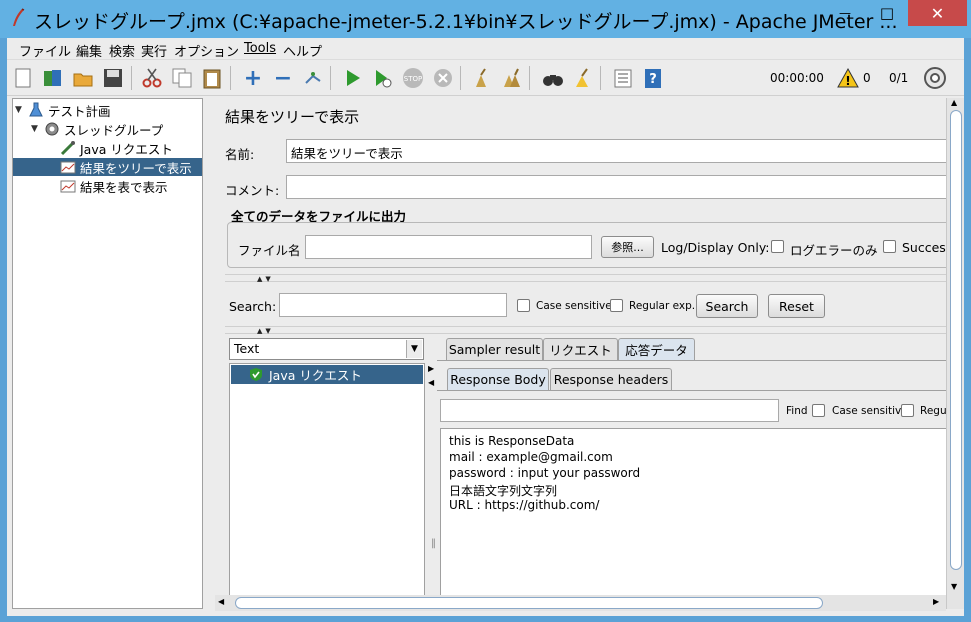 This screenshot has width=971, height=622. What do you see at coordinates (36, 110) in the screenshot?
I see `flask-icon` at bounding box center [36, 110].